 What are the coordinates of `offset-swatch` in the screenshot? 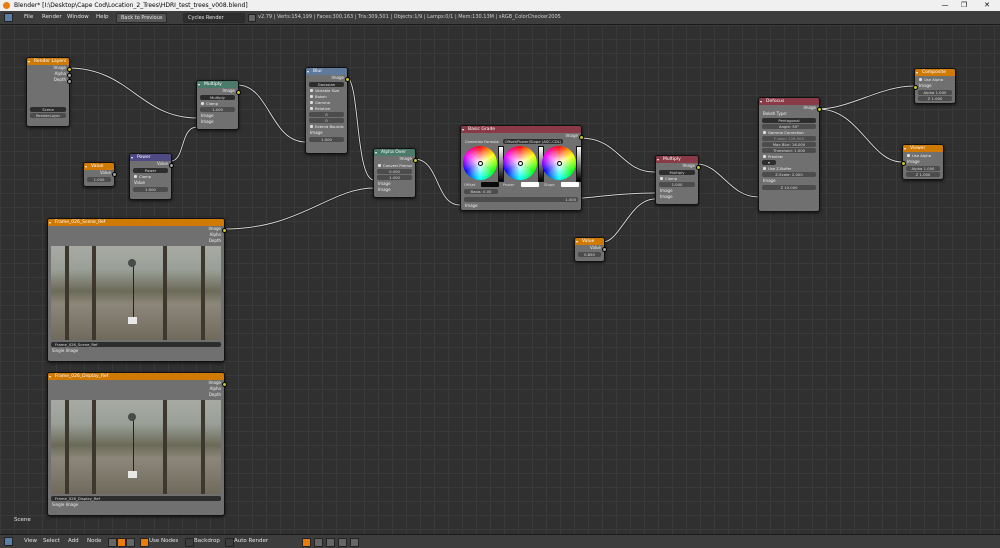 It's located at (490, 184).